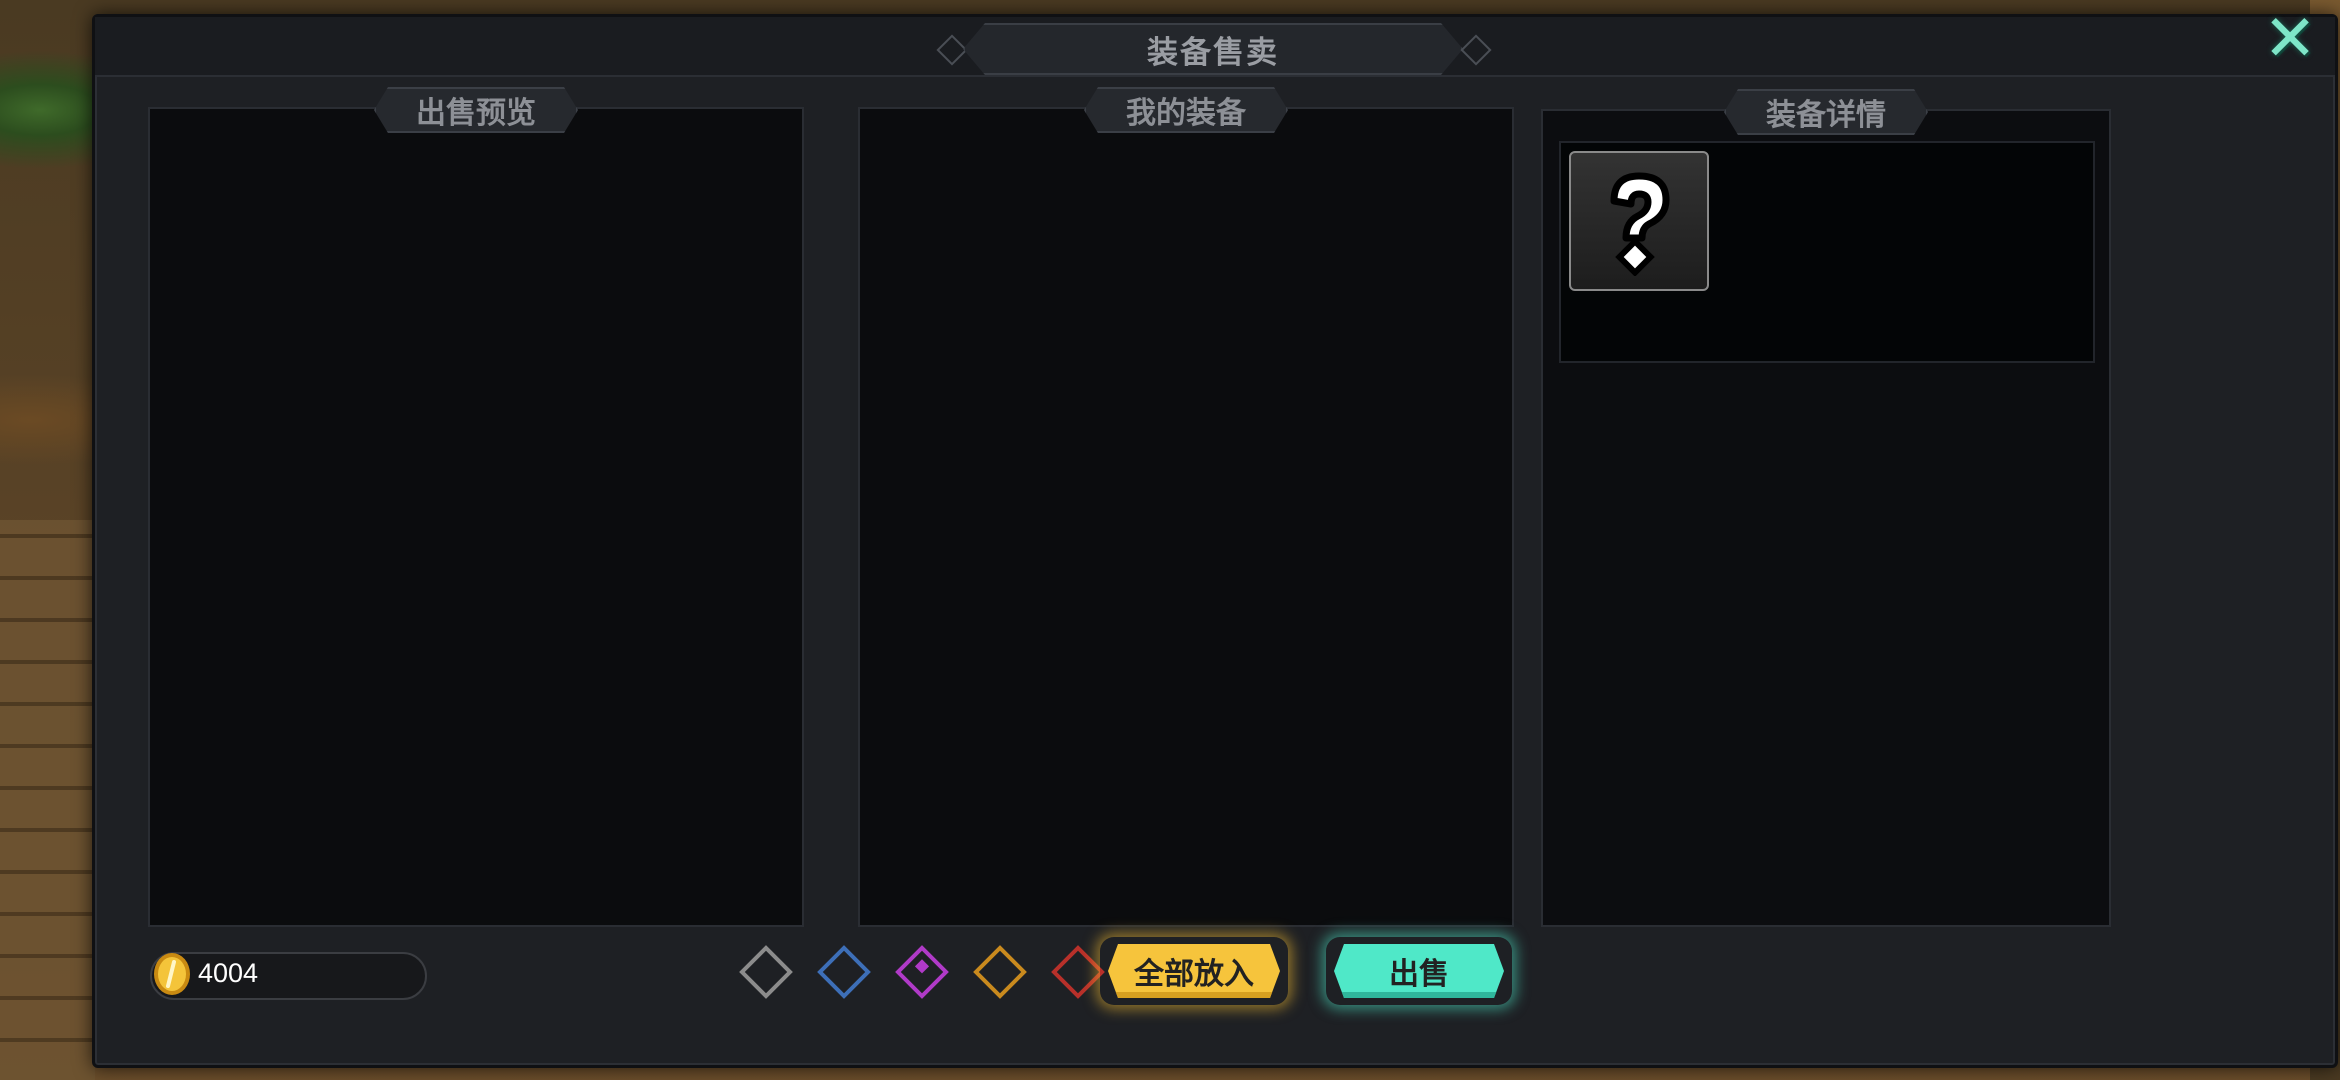 The image size is (2340, 1080). Describe the element at coordinates (172, 974) in the screenshot. I see `coin-icon` at that location.